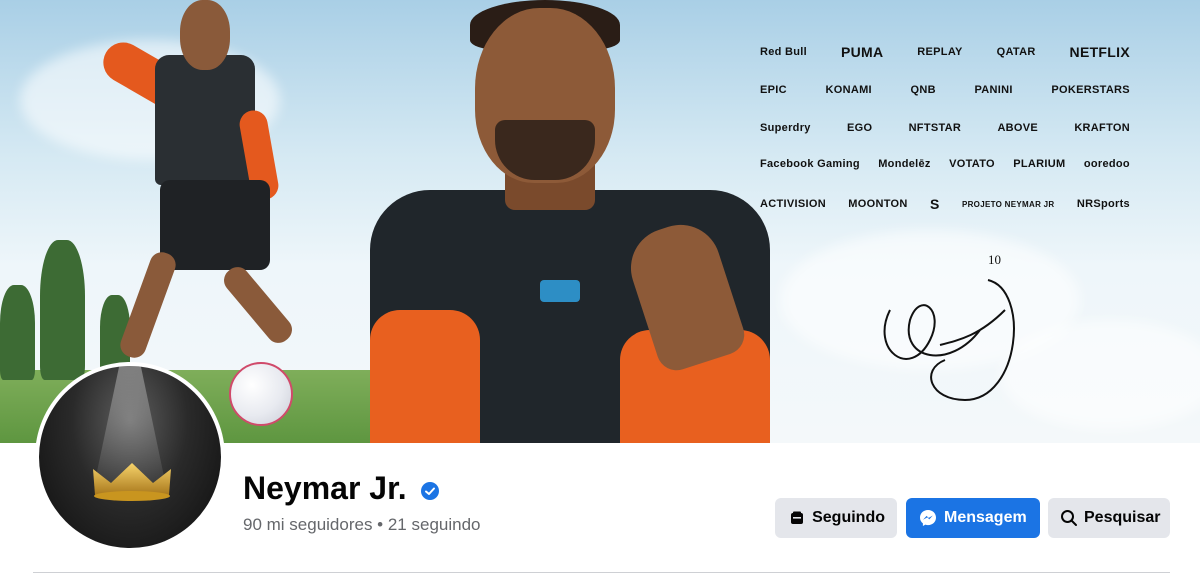  I want to click on verified-badge-icon, so click(429, 490).